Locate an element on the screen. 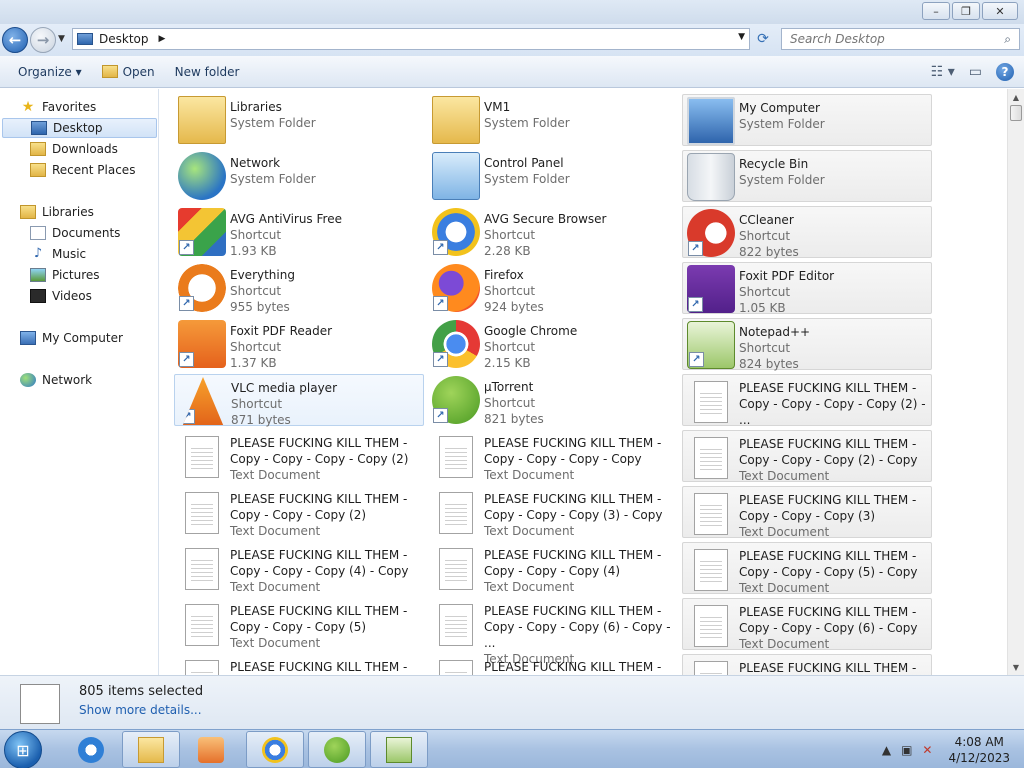 The image size is (1024, 768). breadcrumb-desktop: Desktop is located at coordinates (124, 39).